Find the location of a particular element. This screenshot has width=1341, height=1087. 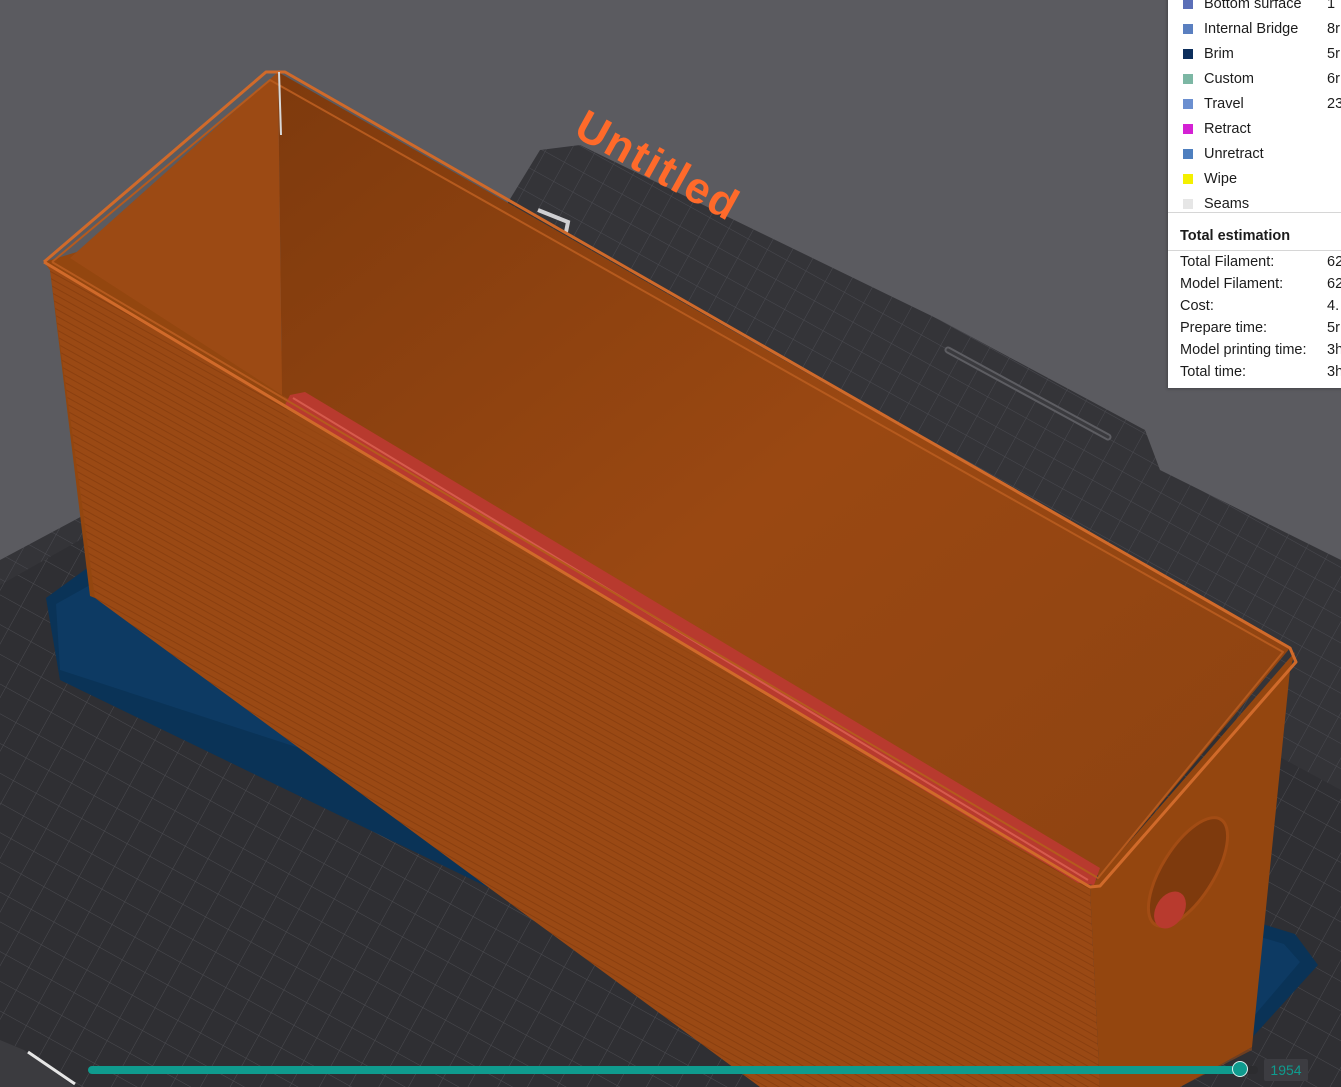

legend-label: Travel is located at coordinates (1224, 104).